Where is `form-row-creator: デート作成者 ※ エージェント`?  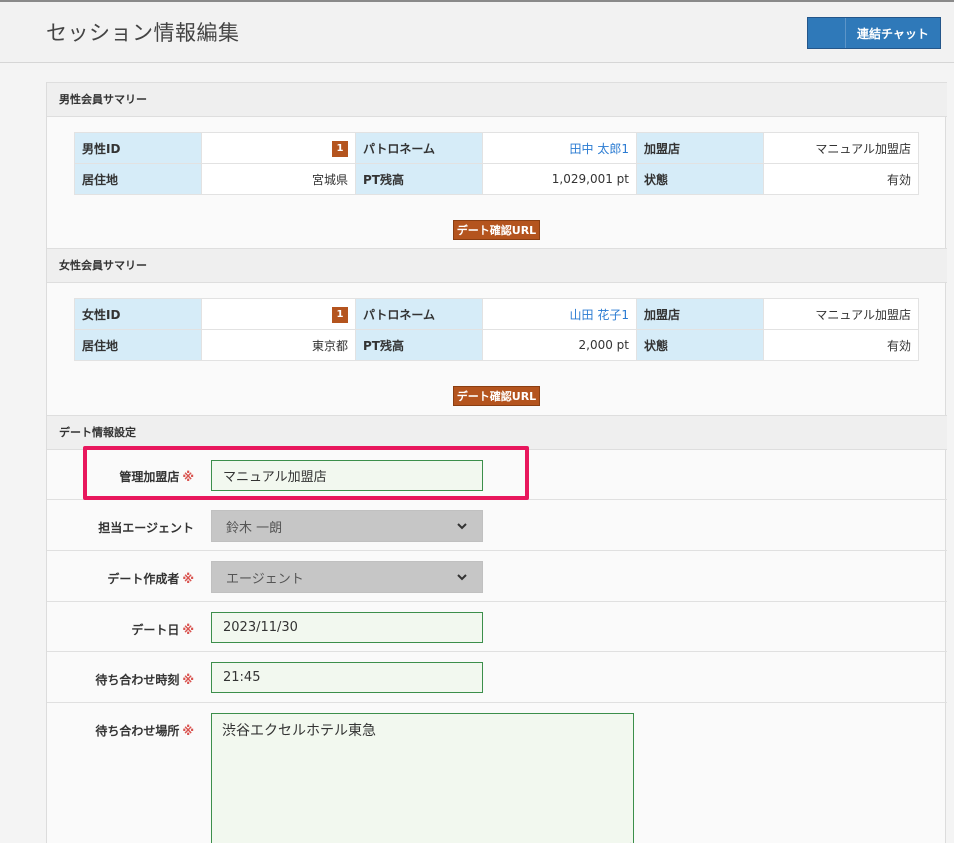
form-row-creator: デート作成者 ※ エージェント is located at coordinates (497, 576).